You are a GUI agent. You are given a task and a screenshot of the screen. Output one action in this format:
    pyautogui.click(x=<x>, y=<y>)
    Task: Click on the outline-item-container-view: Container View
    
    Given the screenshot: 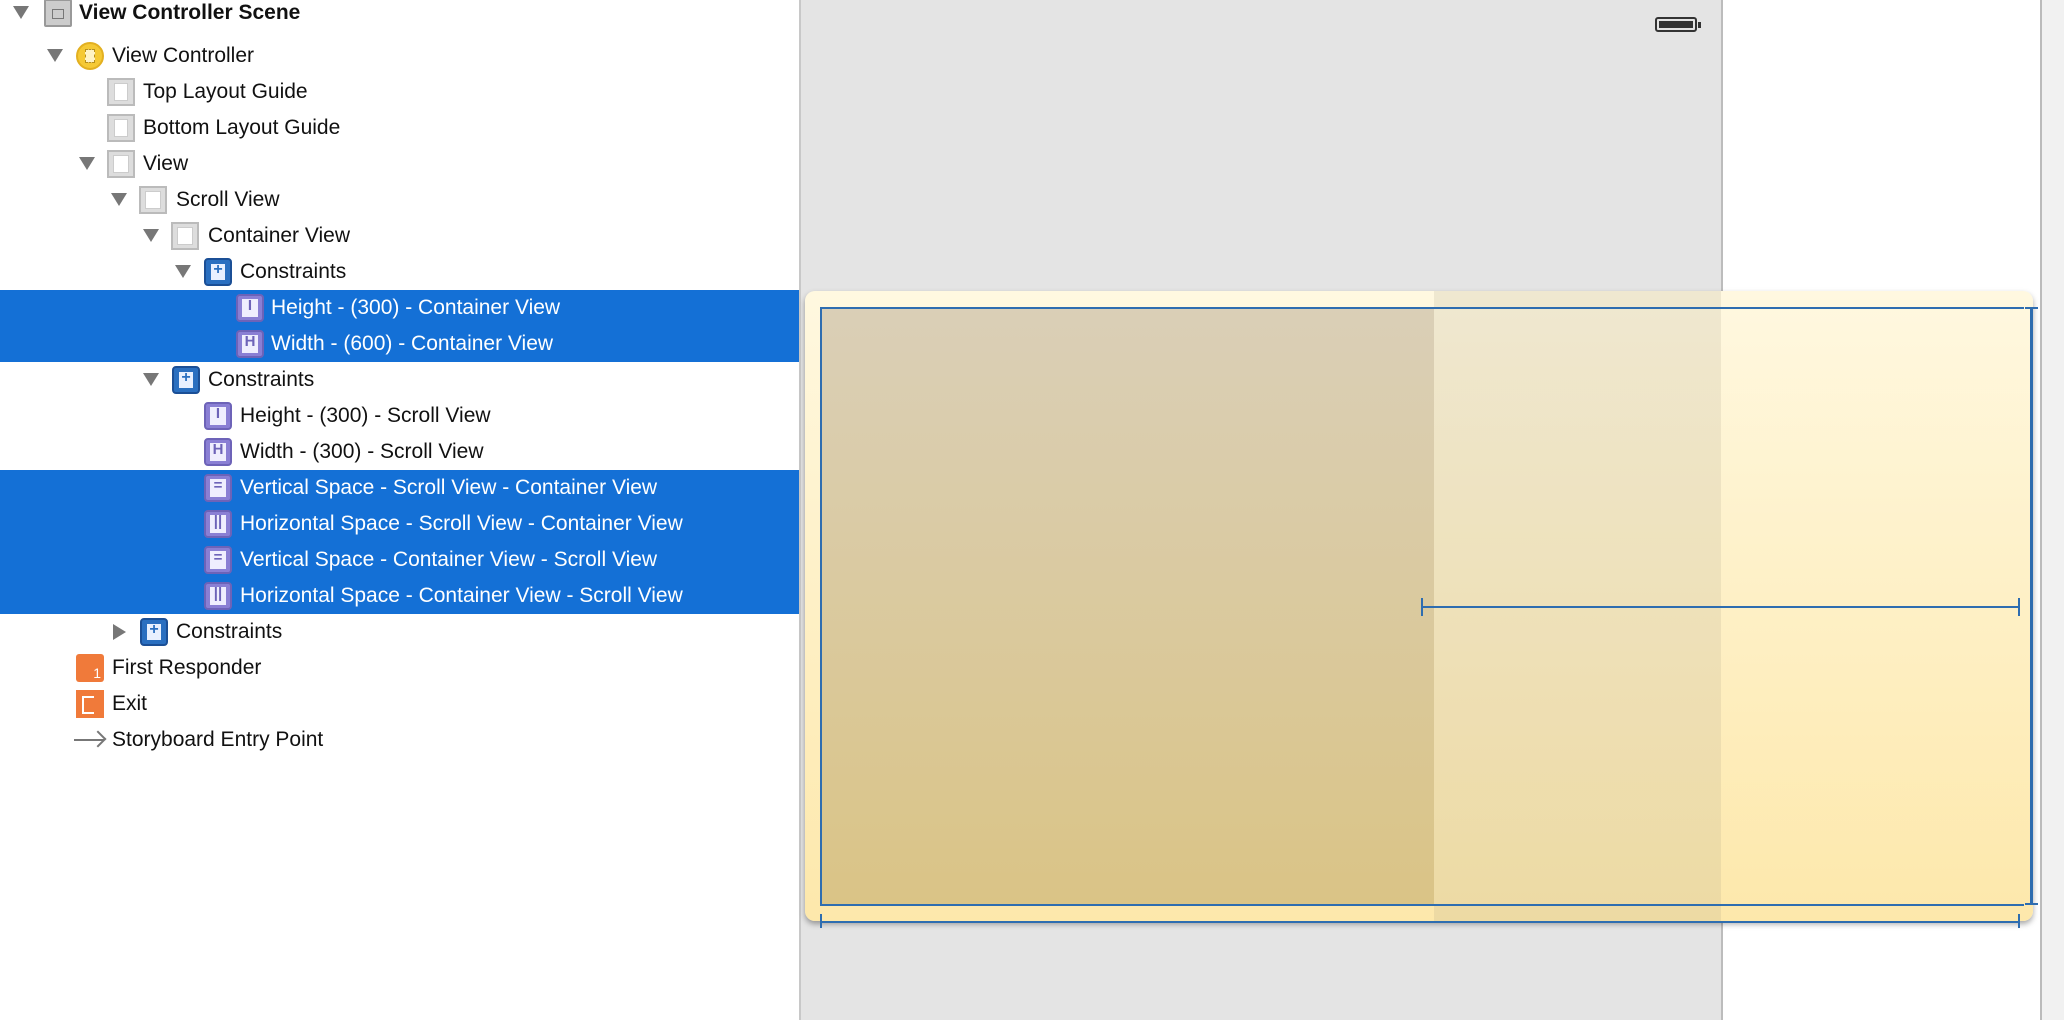 What is the action you would take?
    pyautogui.click(x=399, y=236)
    